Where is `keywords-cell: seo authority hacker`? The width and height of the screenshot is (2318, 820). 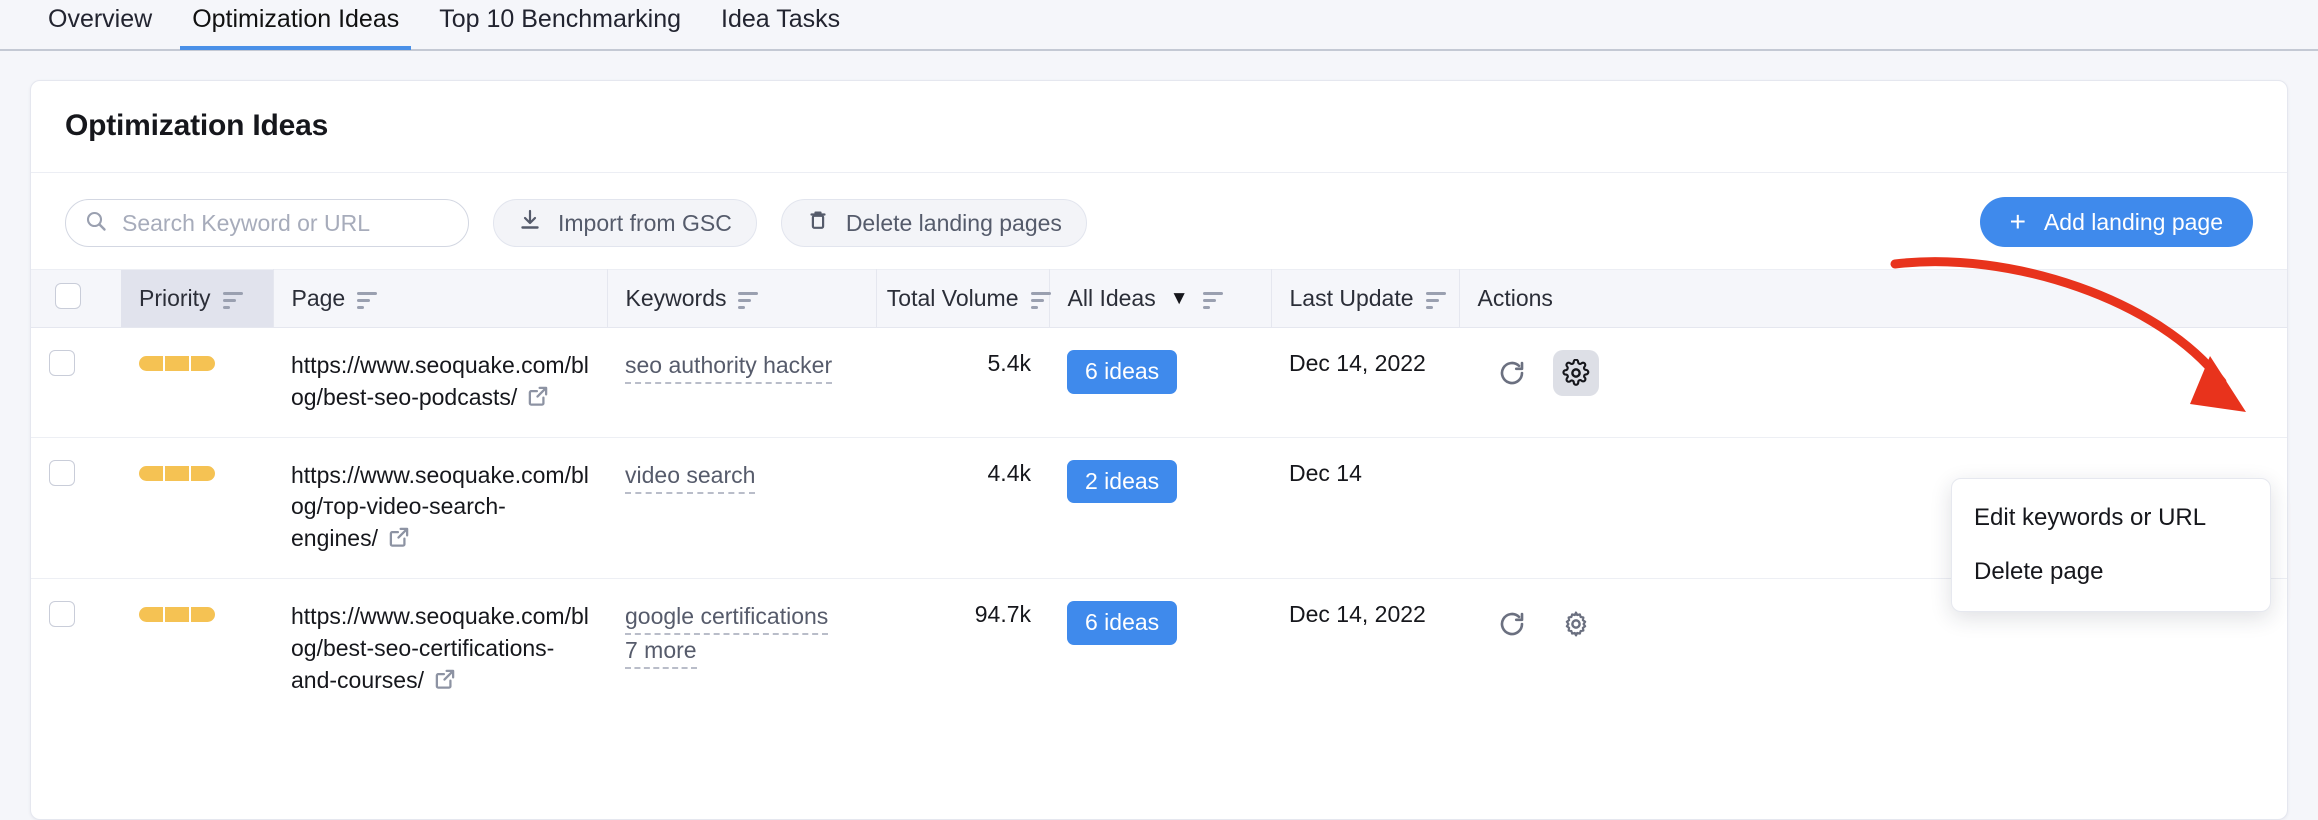
keywords-cell: seo authority hacker is located at coordinates (741, 382).